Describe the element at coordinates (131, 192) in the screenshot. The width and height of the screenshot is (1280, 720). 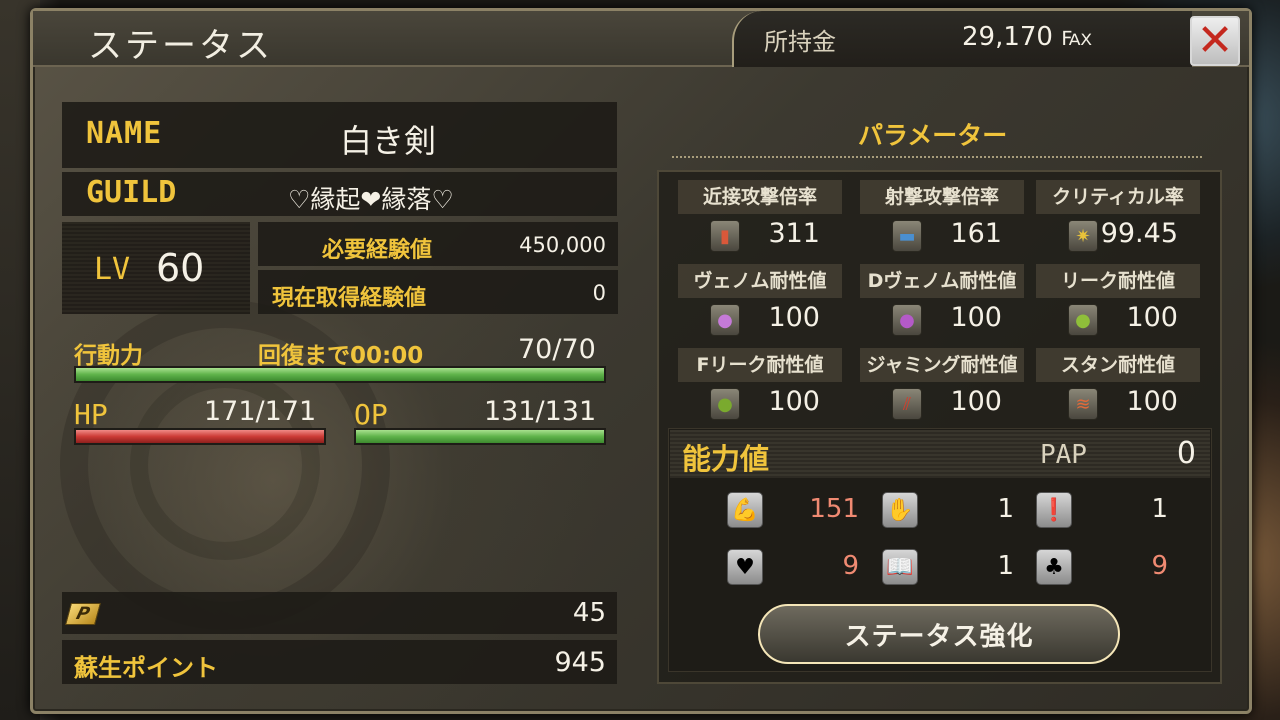
I see `guild-label: GUILD` at that location.